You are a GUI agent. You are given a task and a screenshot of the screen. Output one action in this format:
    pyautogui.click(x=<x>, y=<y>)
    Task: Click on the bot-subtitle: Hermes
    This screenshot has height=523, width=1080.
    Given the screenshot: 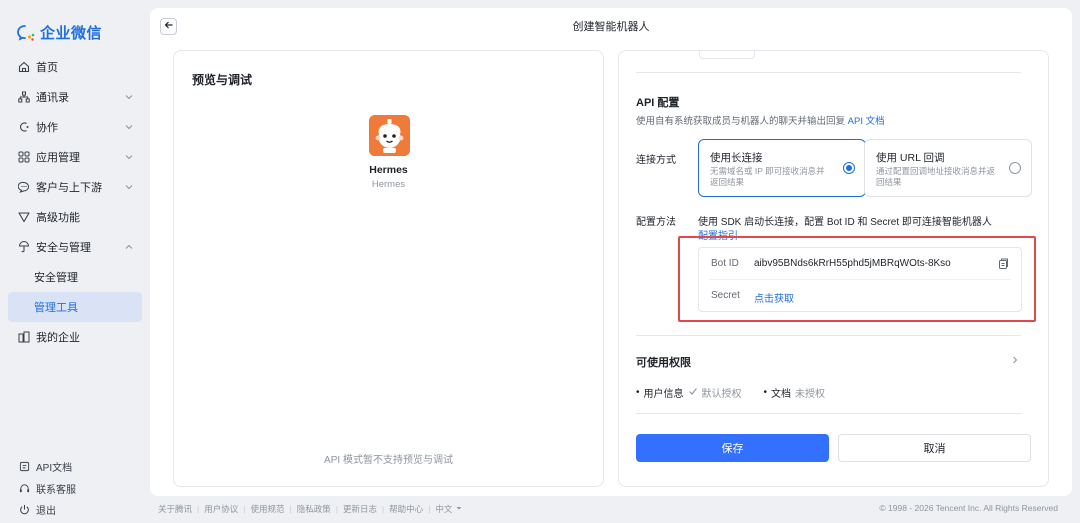 What is the action you would take?
    pyautogui.click(x=388, y=184)
    